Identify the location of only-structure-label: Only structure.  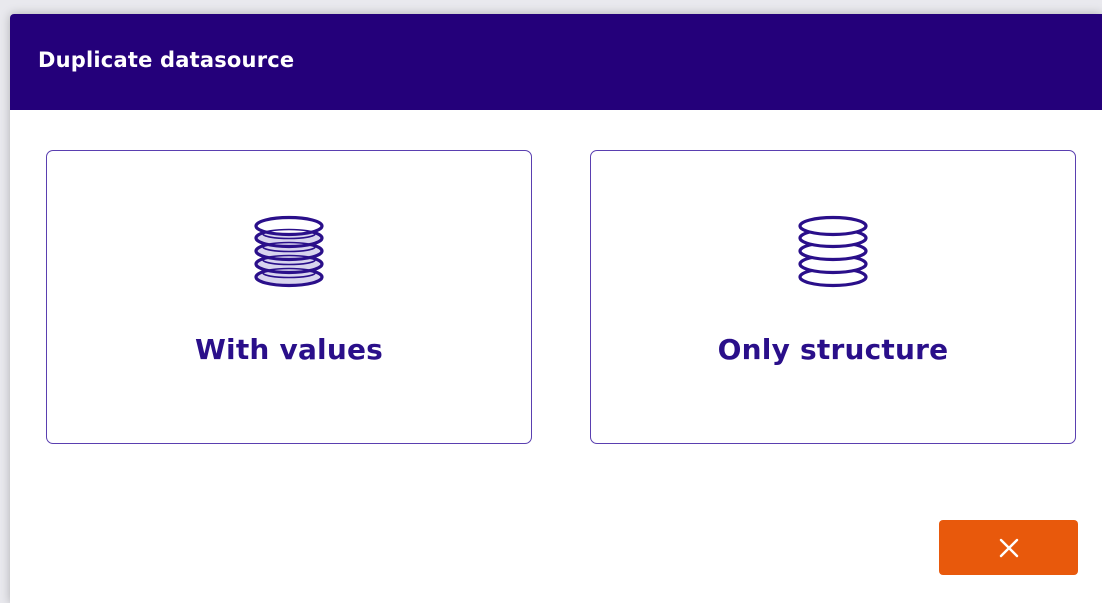
(833, 349).